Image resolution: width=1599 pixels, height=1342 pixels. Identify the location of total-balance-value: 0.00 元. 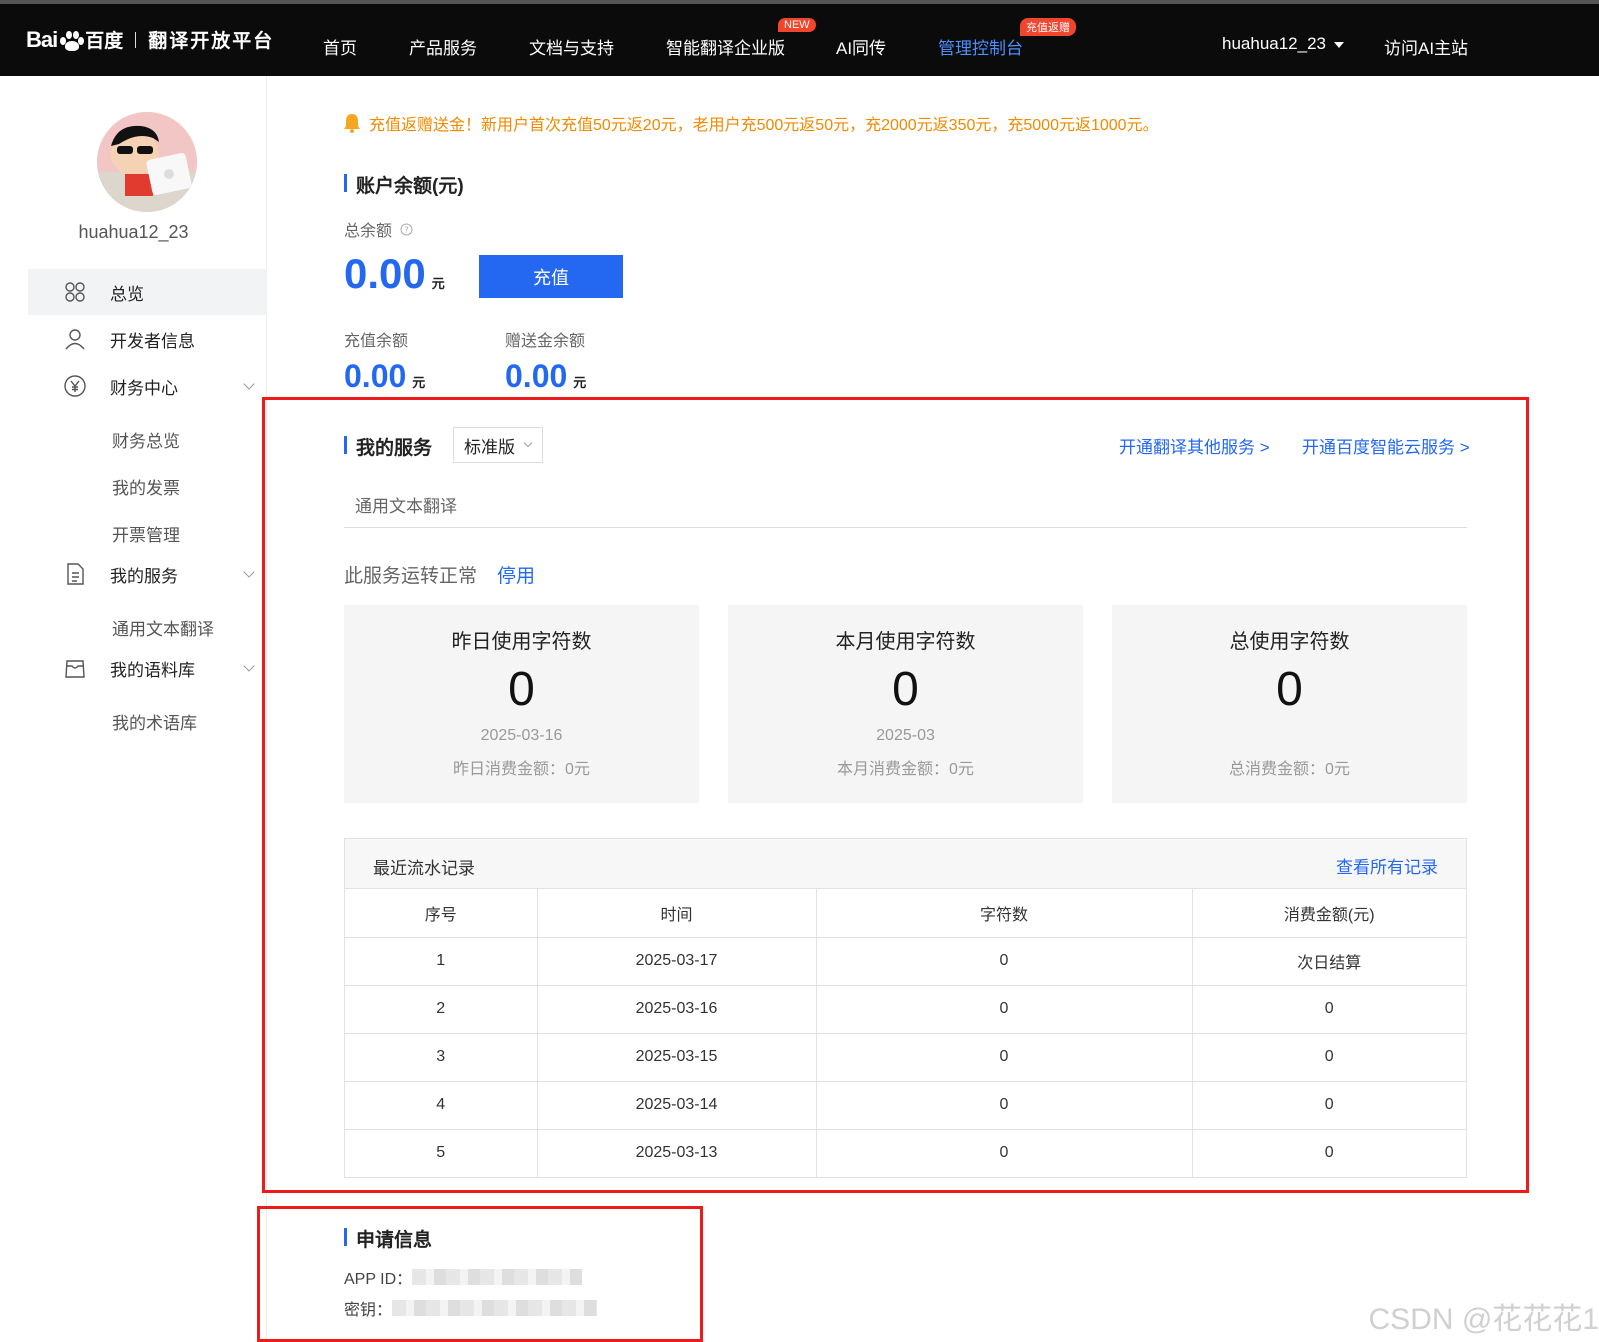
(394, 274).